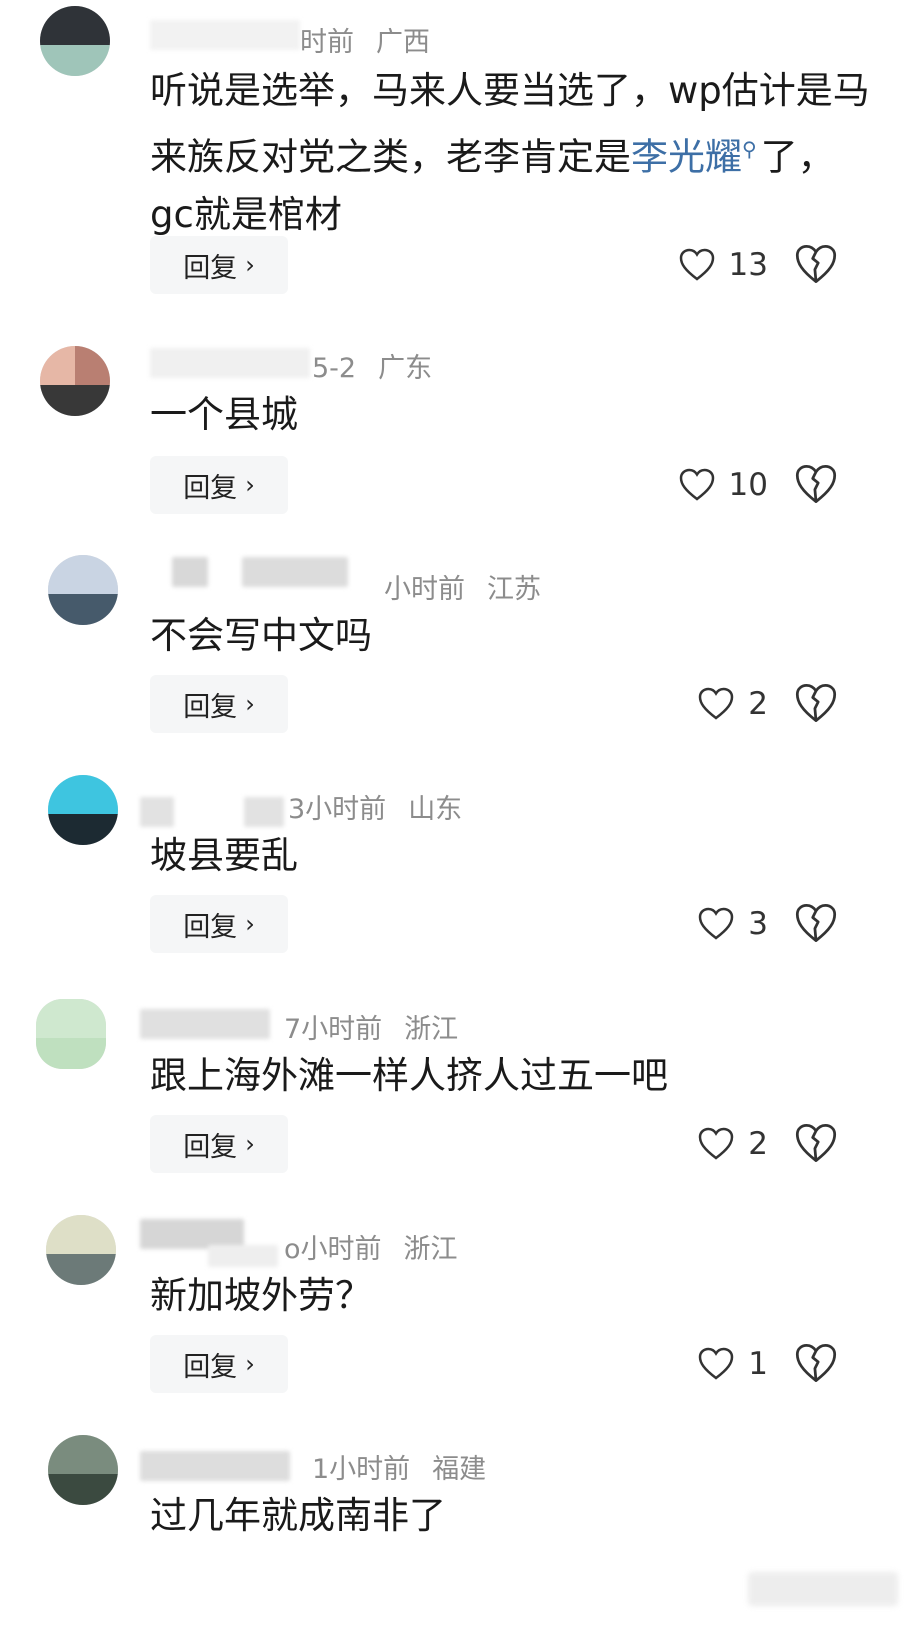  I want to click on comment-time: o小时前, so click(333, 1249).